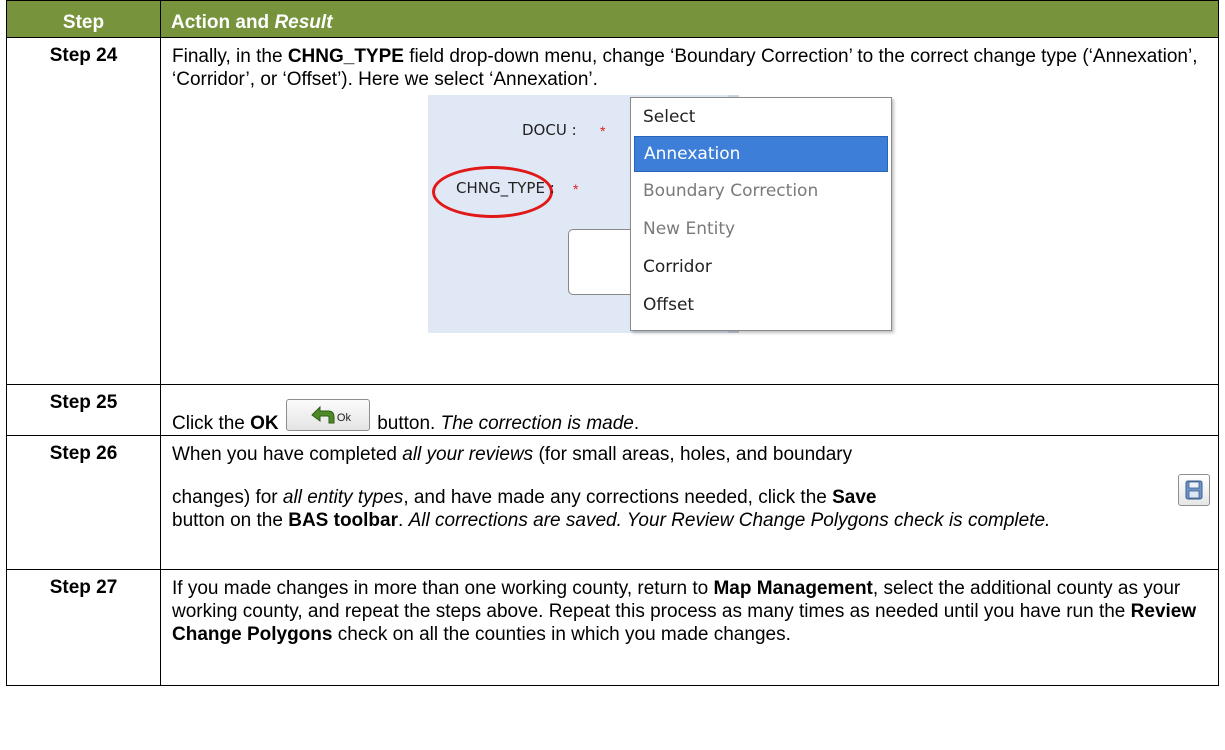 Image resolution: width=1225 pixels, height=750 pixels. I want to click on ok-arrow-icon, so click(323, 414).